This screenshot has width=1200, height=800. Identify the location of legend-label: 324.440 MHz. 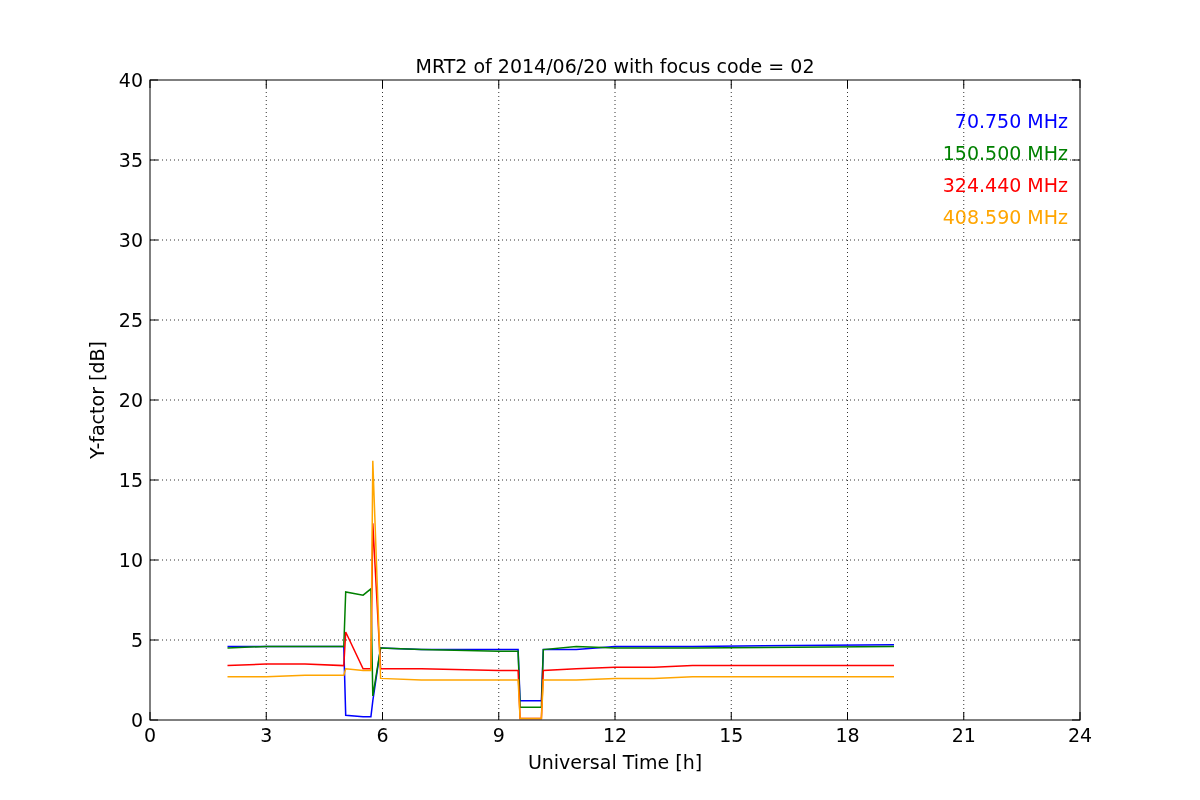
(1005, 185).